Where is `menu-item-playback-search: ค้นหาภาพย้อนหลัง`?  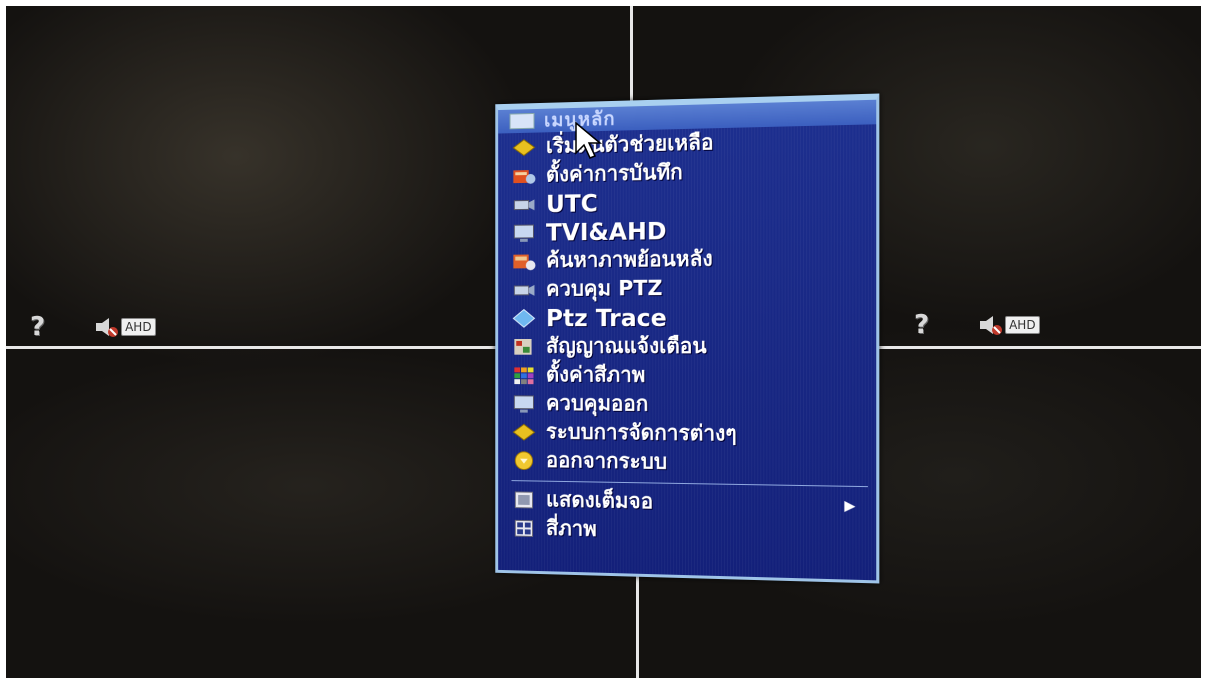 menu-item-playback-search: ค้นหาภาพย้อนหลัง is located at coordinates (687, 259).